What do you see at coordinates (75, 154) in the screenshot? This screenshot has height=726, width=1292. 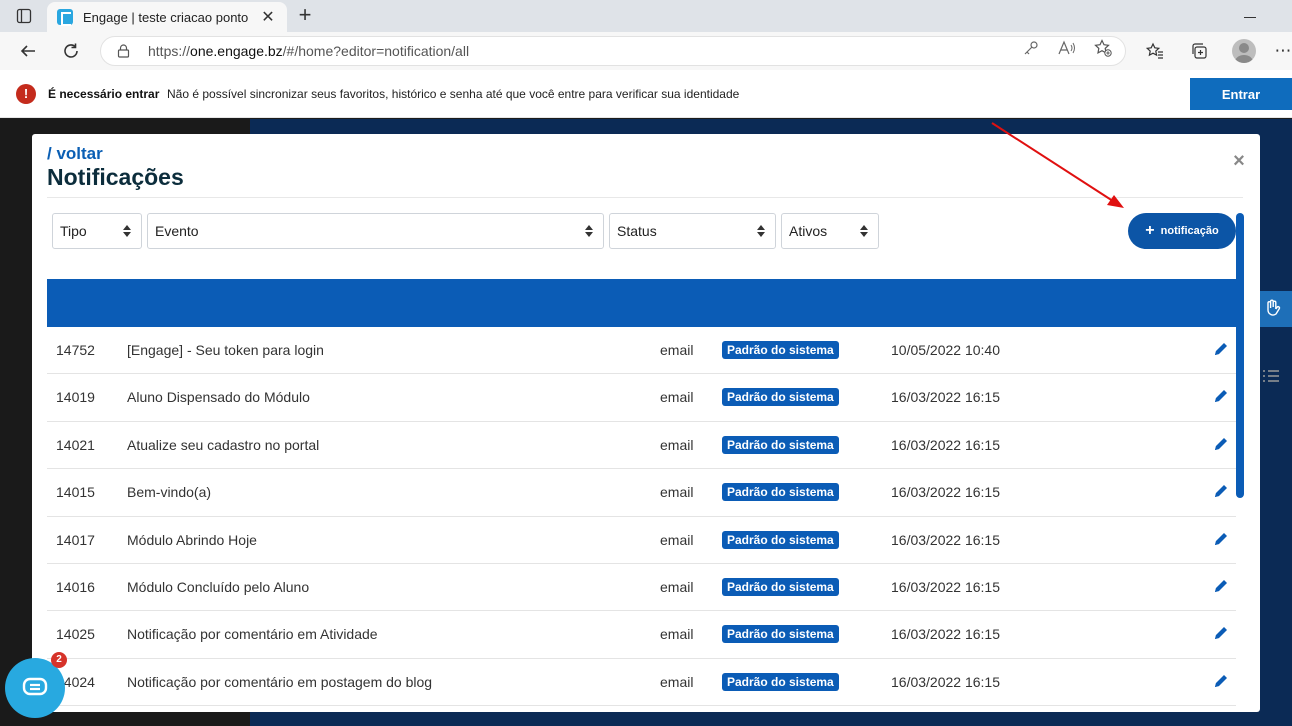 I see `back-link: / voltar` at bounding box center [75, 154].